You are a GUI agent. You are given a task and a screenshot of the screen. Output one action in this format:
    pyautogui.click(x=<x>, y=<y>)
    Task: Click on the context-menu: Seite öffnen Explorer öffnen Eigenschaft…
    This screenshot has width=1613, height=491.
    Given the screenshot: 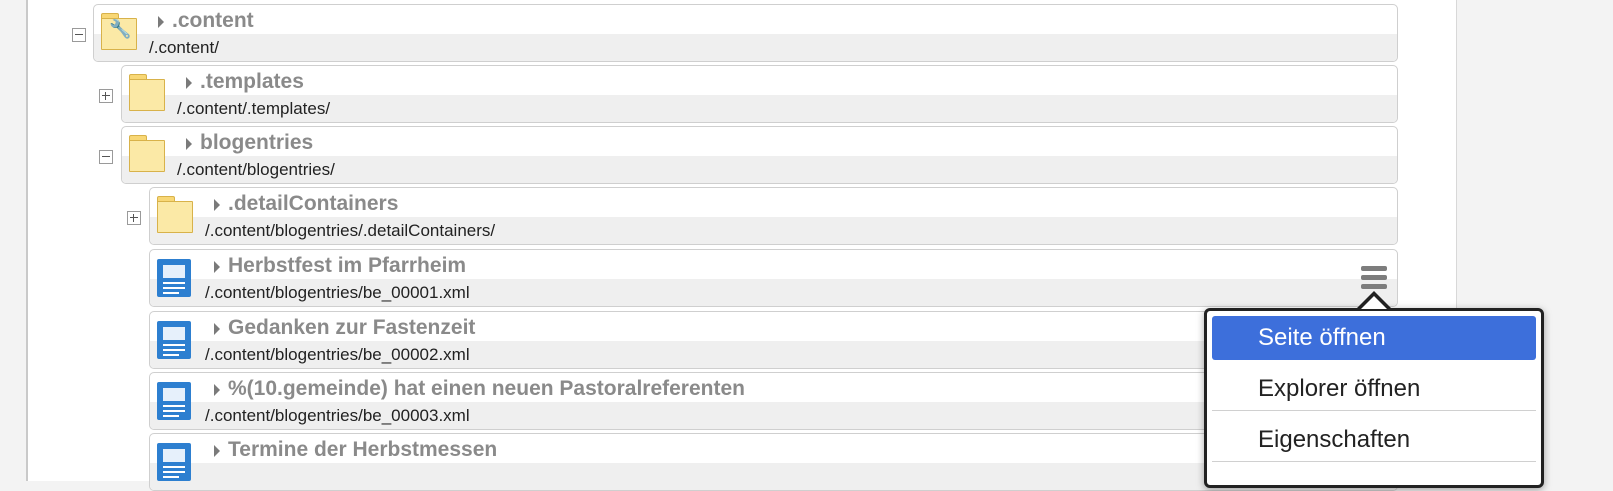 What is the action you would take?
    pyautogui.click(x=1374, y=398)
    